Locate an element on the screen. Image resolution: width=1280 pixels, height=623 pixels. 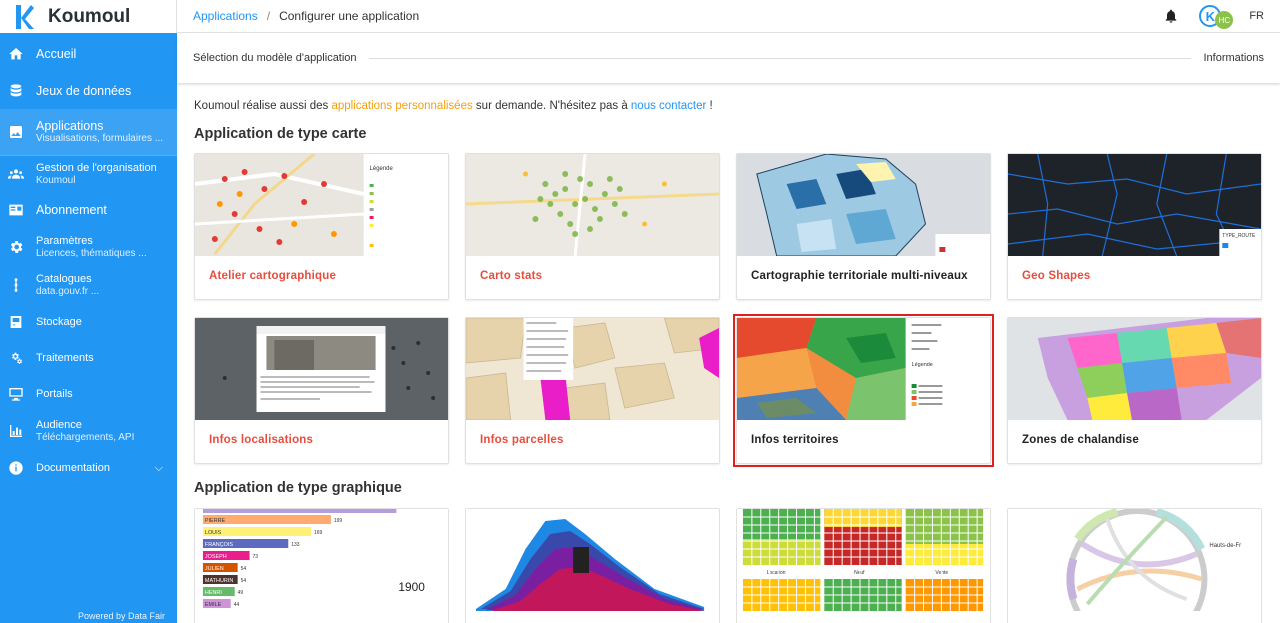
app-card-title: Infos territoires is located at coordinates (795, 440).